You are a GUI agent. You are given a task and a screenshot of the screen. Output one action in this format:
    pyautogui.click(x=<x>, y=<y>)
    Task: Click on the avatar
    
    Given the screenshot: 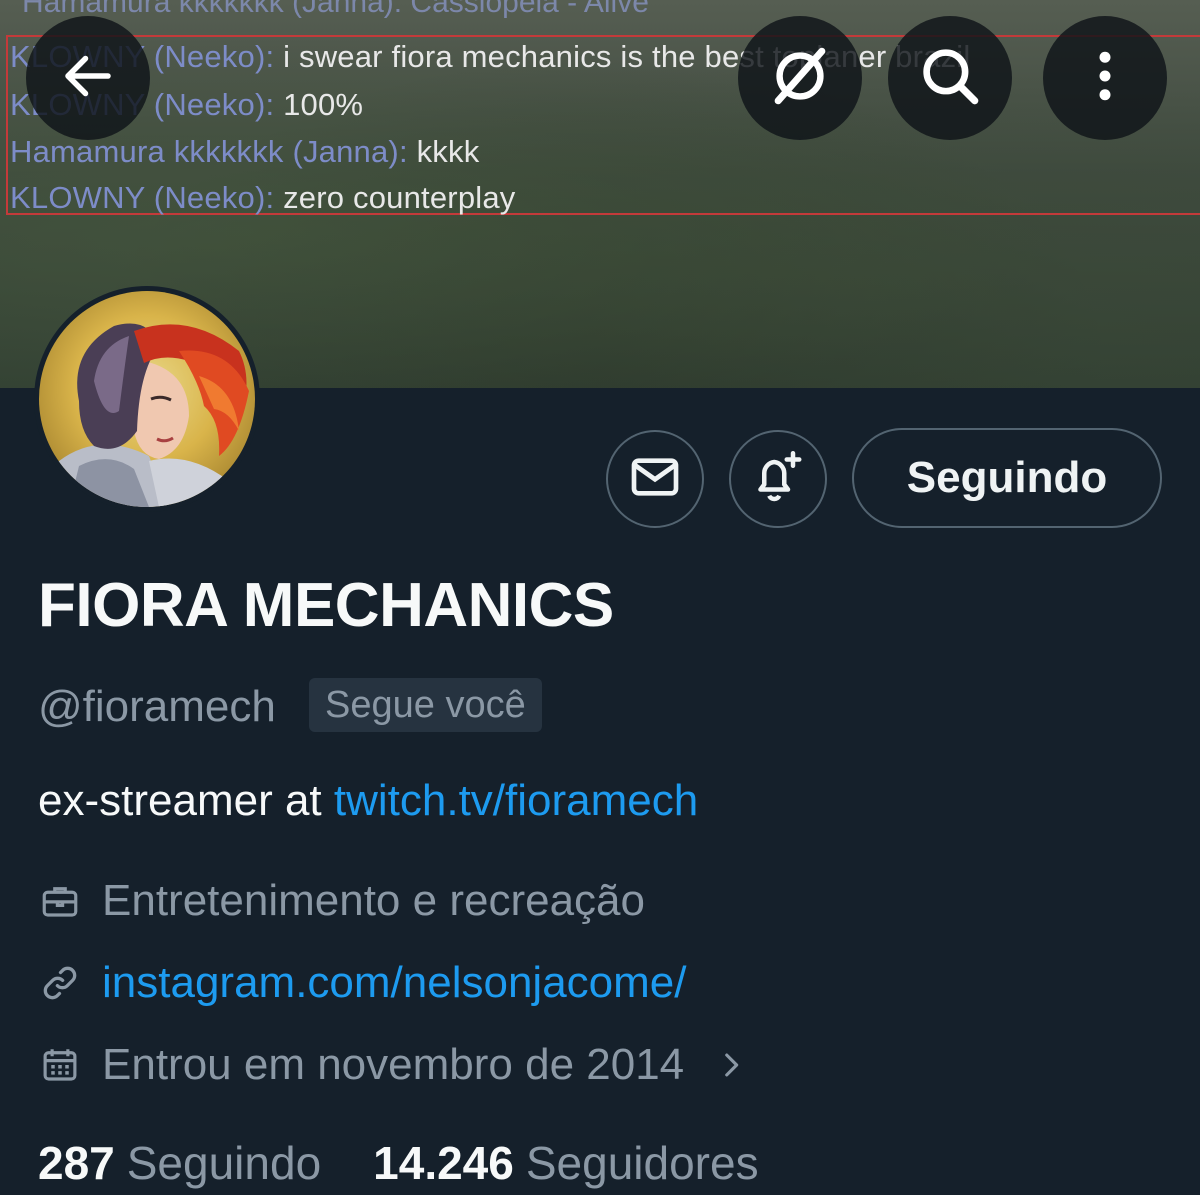 What is the action you would take?
    pyautogui.click(x=147, y=399)
    